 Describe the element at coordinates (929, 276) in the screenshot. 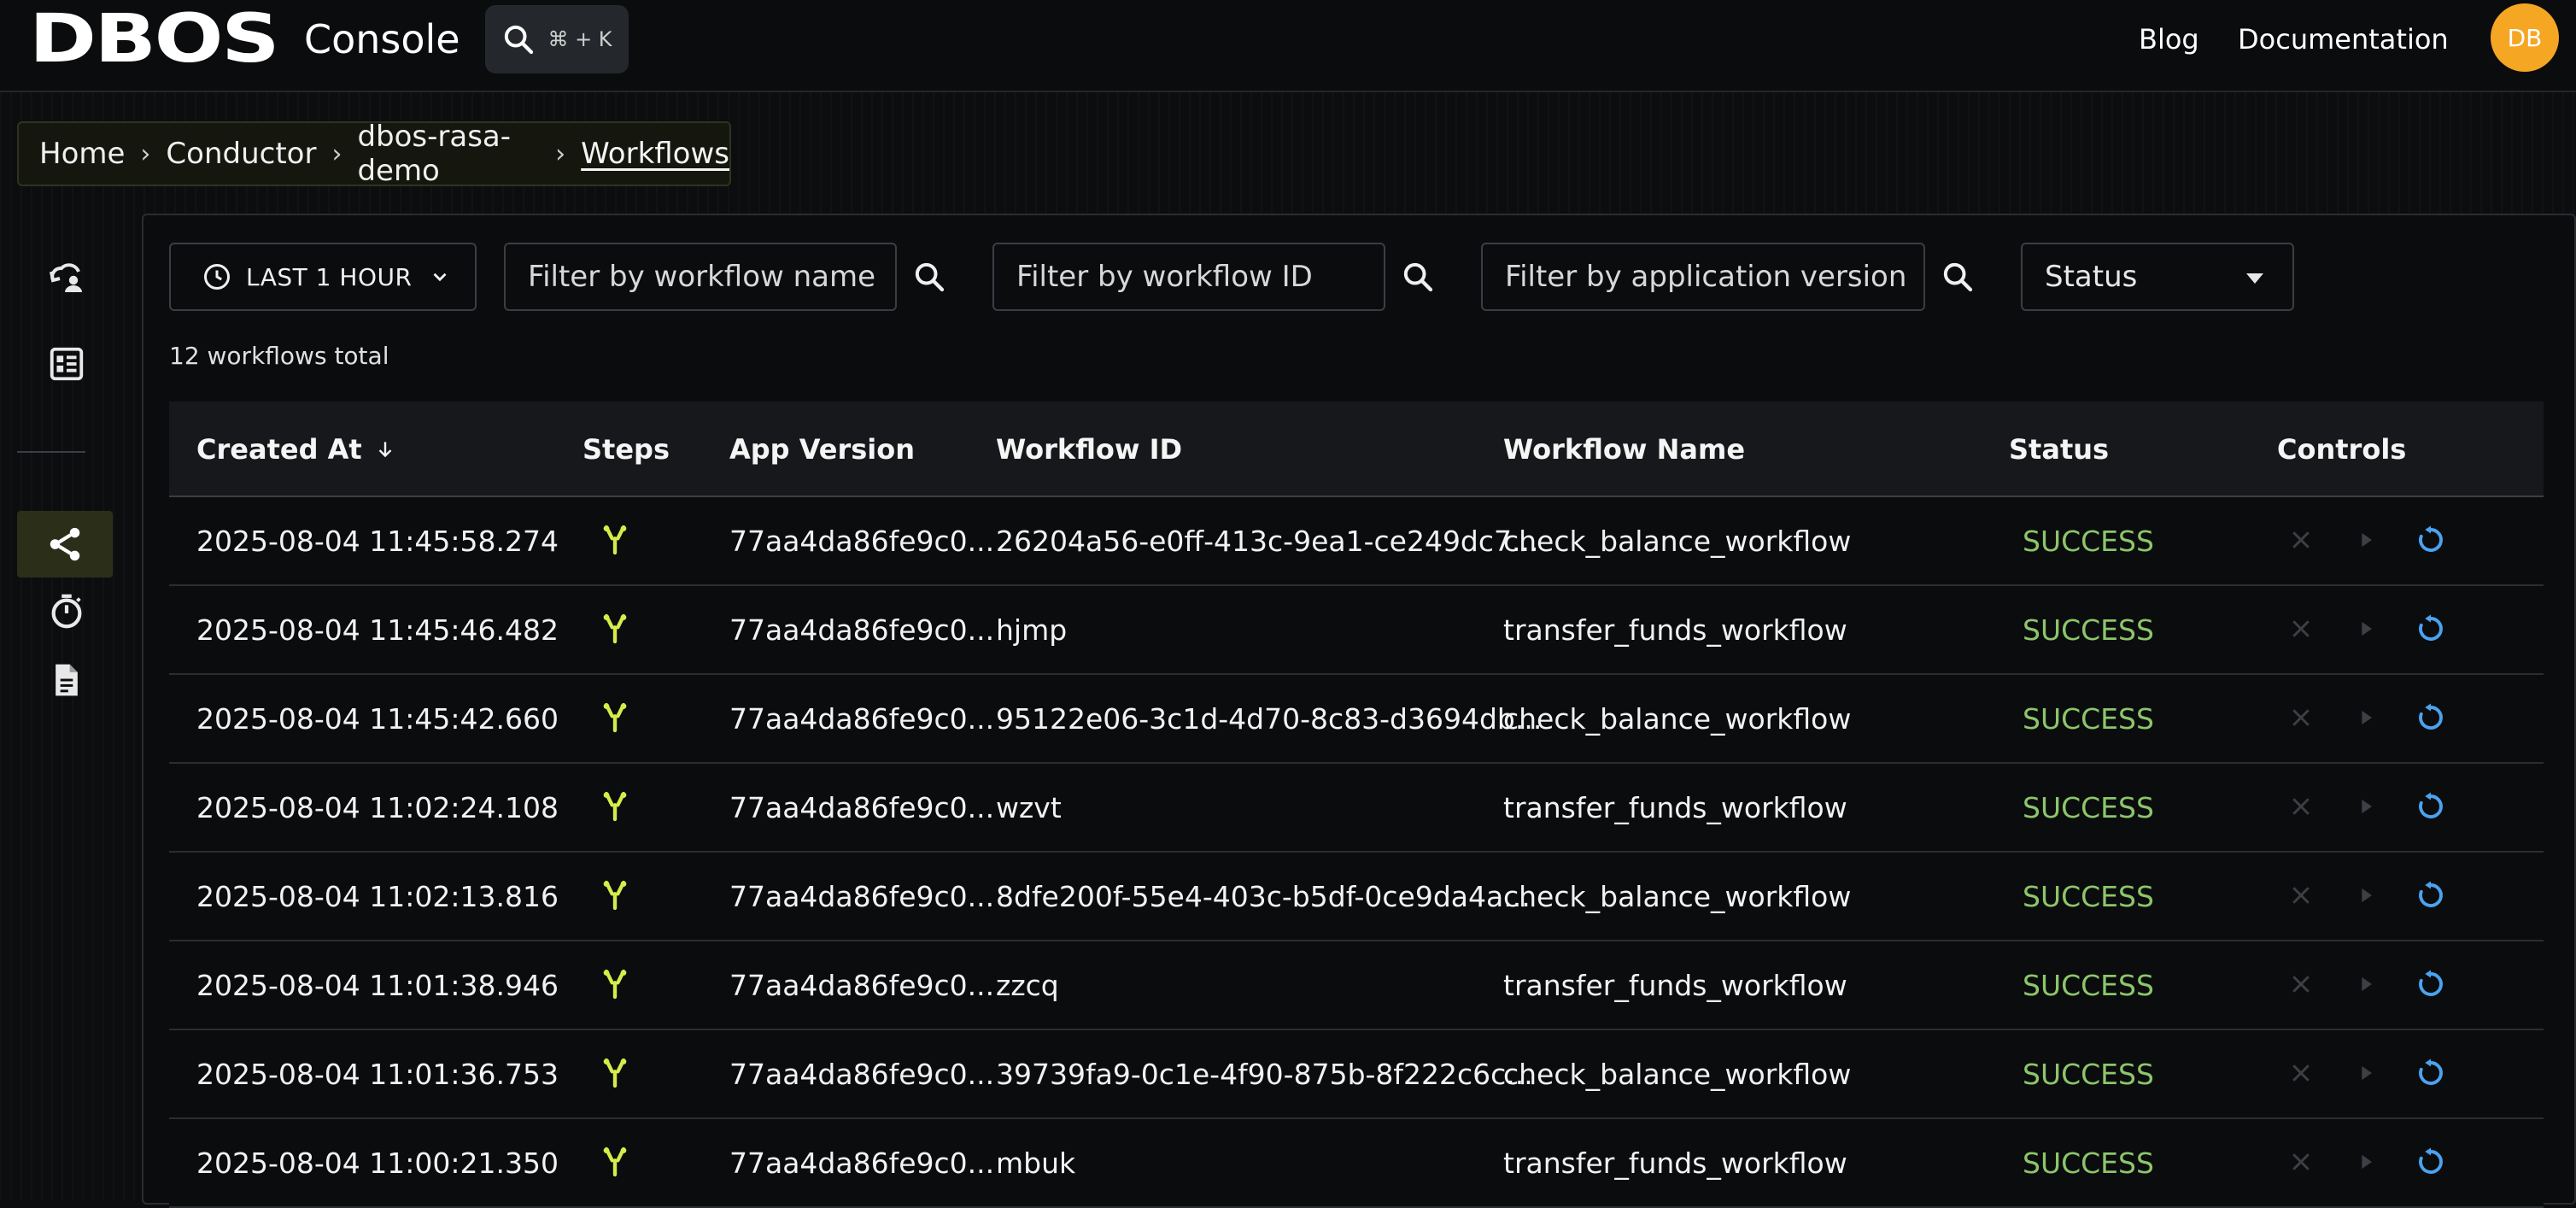

I see `workflow-name-search-button` at that location.